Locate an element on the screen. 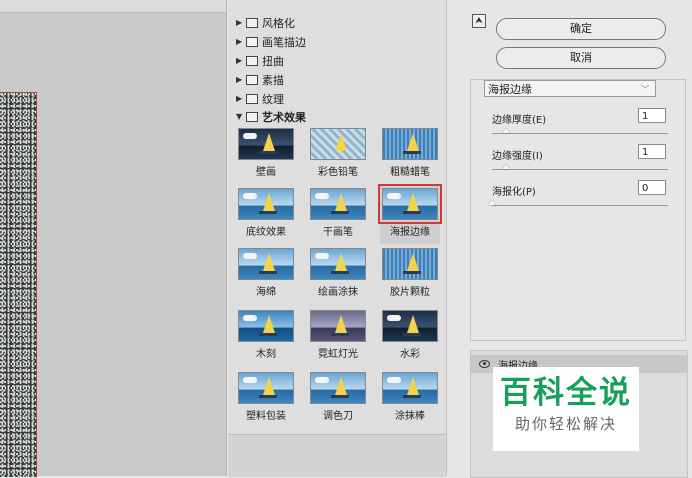 The image size is (692, 478). filter-thumb-film-grain: 胶片颗粒 is located at coordinates (410, 273).